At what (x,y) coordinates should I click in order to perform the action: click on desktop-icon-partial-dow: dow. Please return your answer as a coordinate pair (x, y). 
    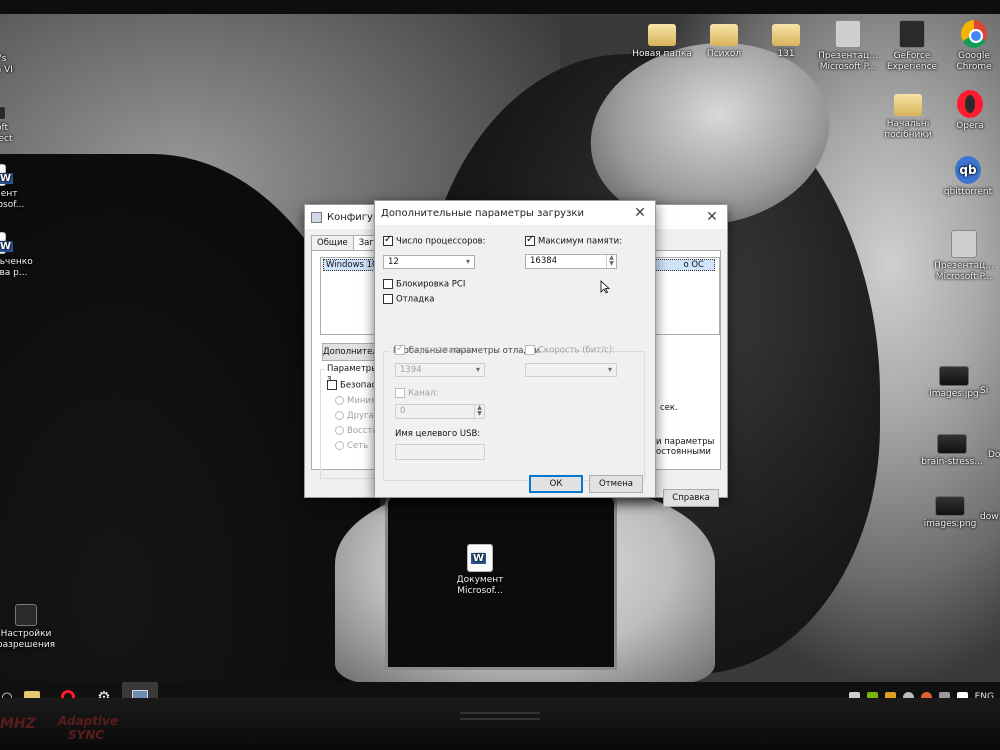
    Looking at the image, I should click on (990, 517).